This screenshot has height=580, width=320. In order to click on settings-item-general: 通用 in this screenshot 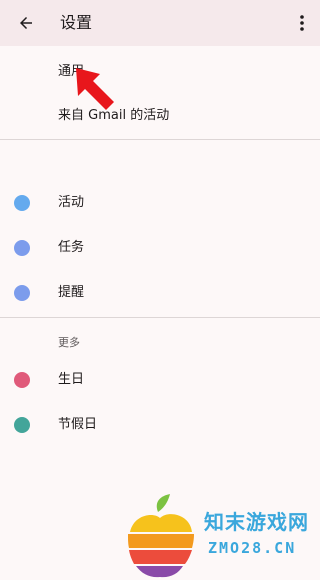, I will do `click(160, 72)`.